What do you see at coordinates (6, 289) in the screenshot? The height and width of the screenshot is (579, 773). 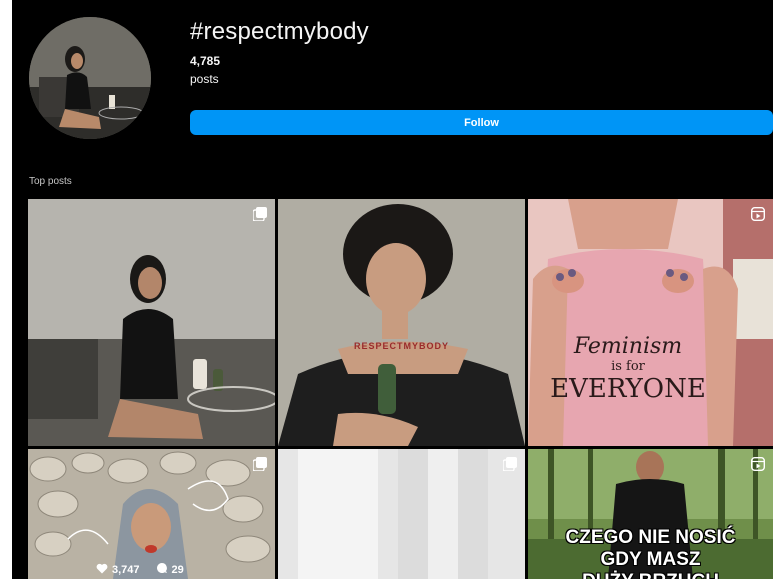 I see `left-margin` at bounding box center [6, 289].